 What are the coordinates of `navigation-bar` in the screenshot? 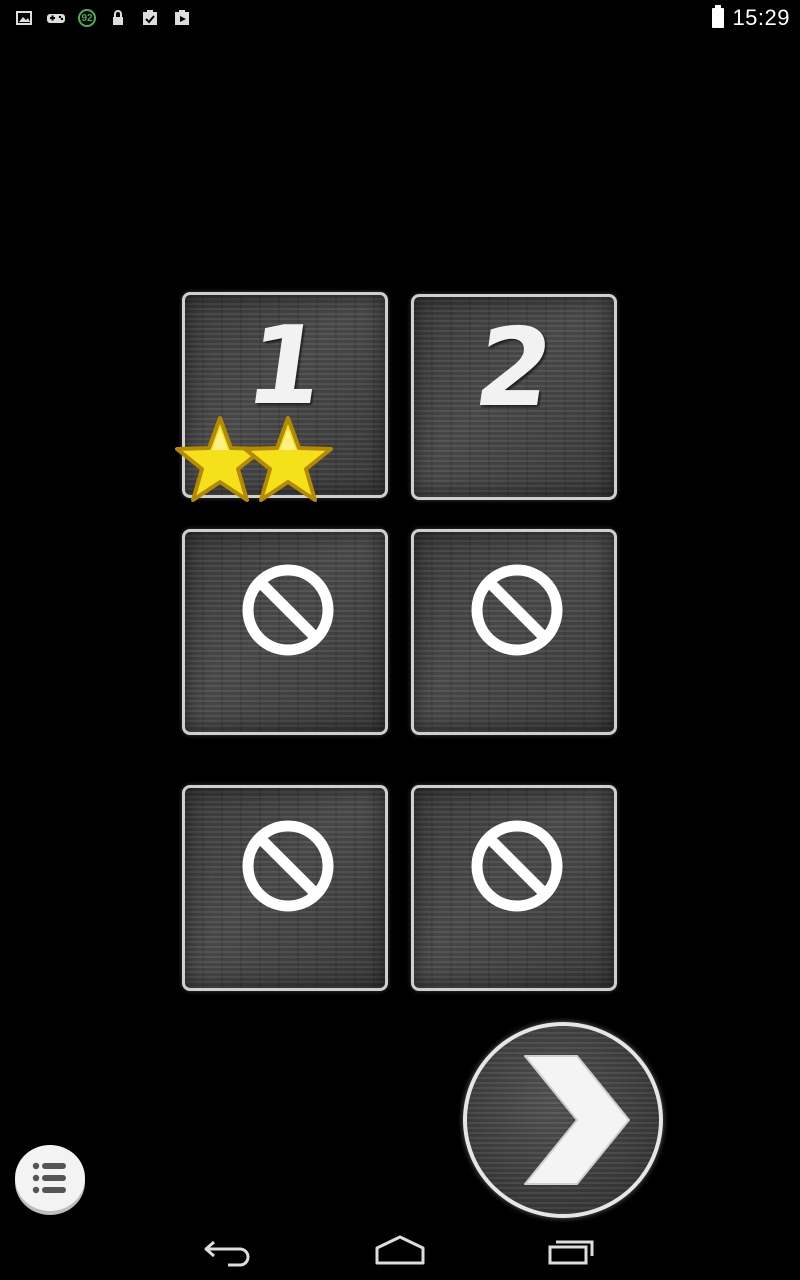 It's located at (400, 1250).